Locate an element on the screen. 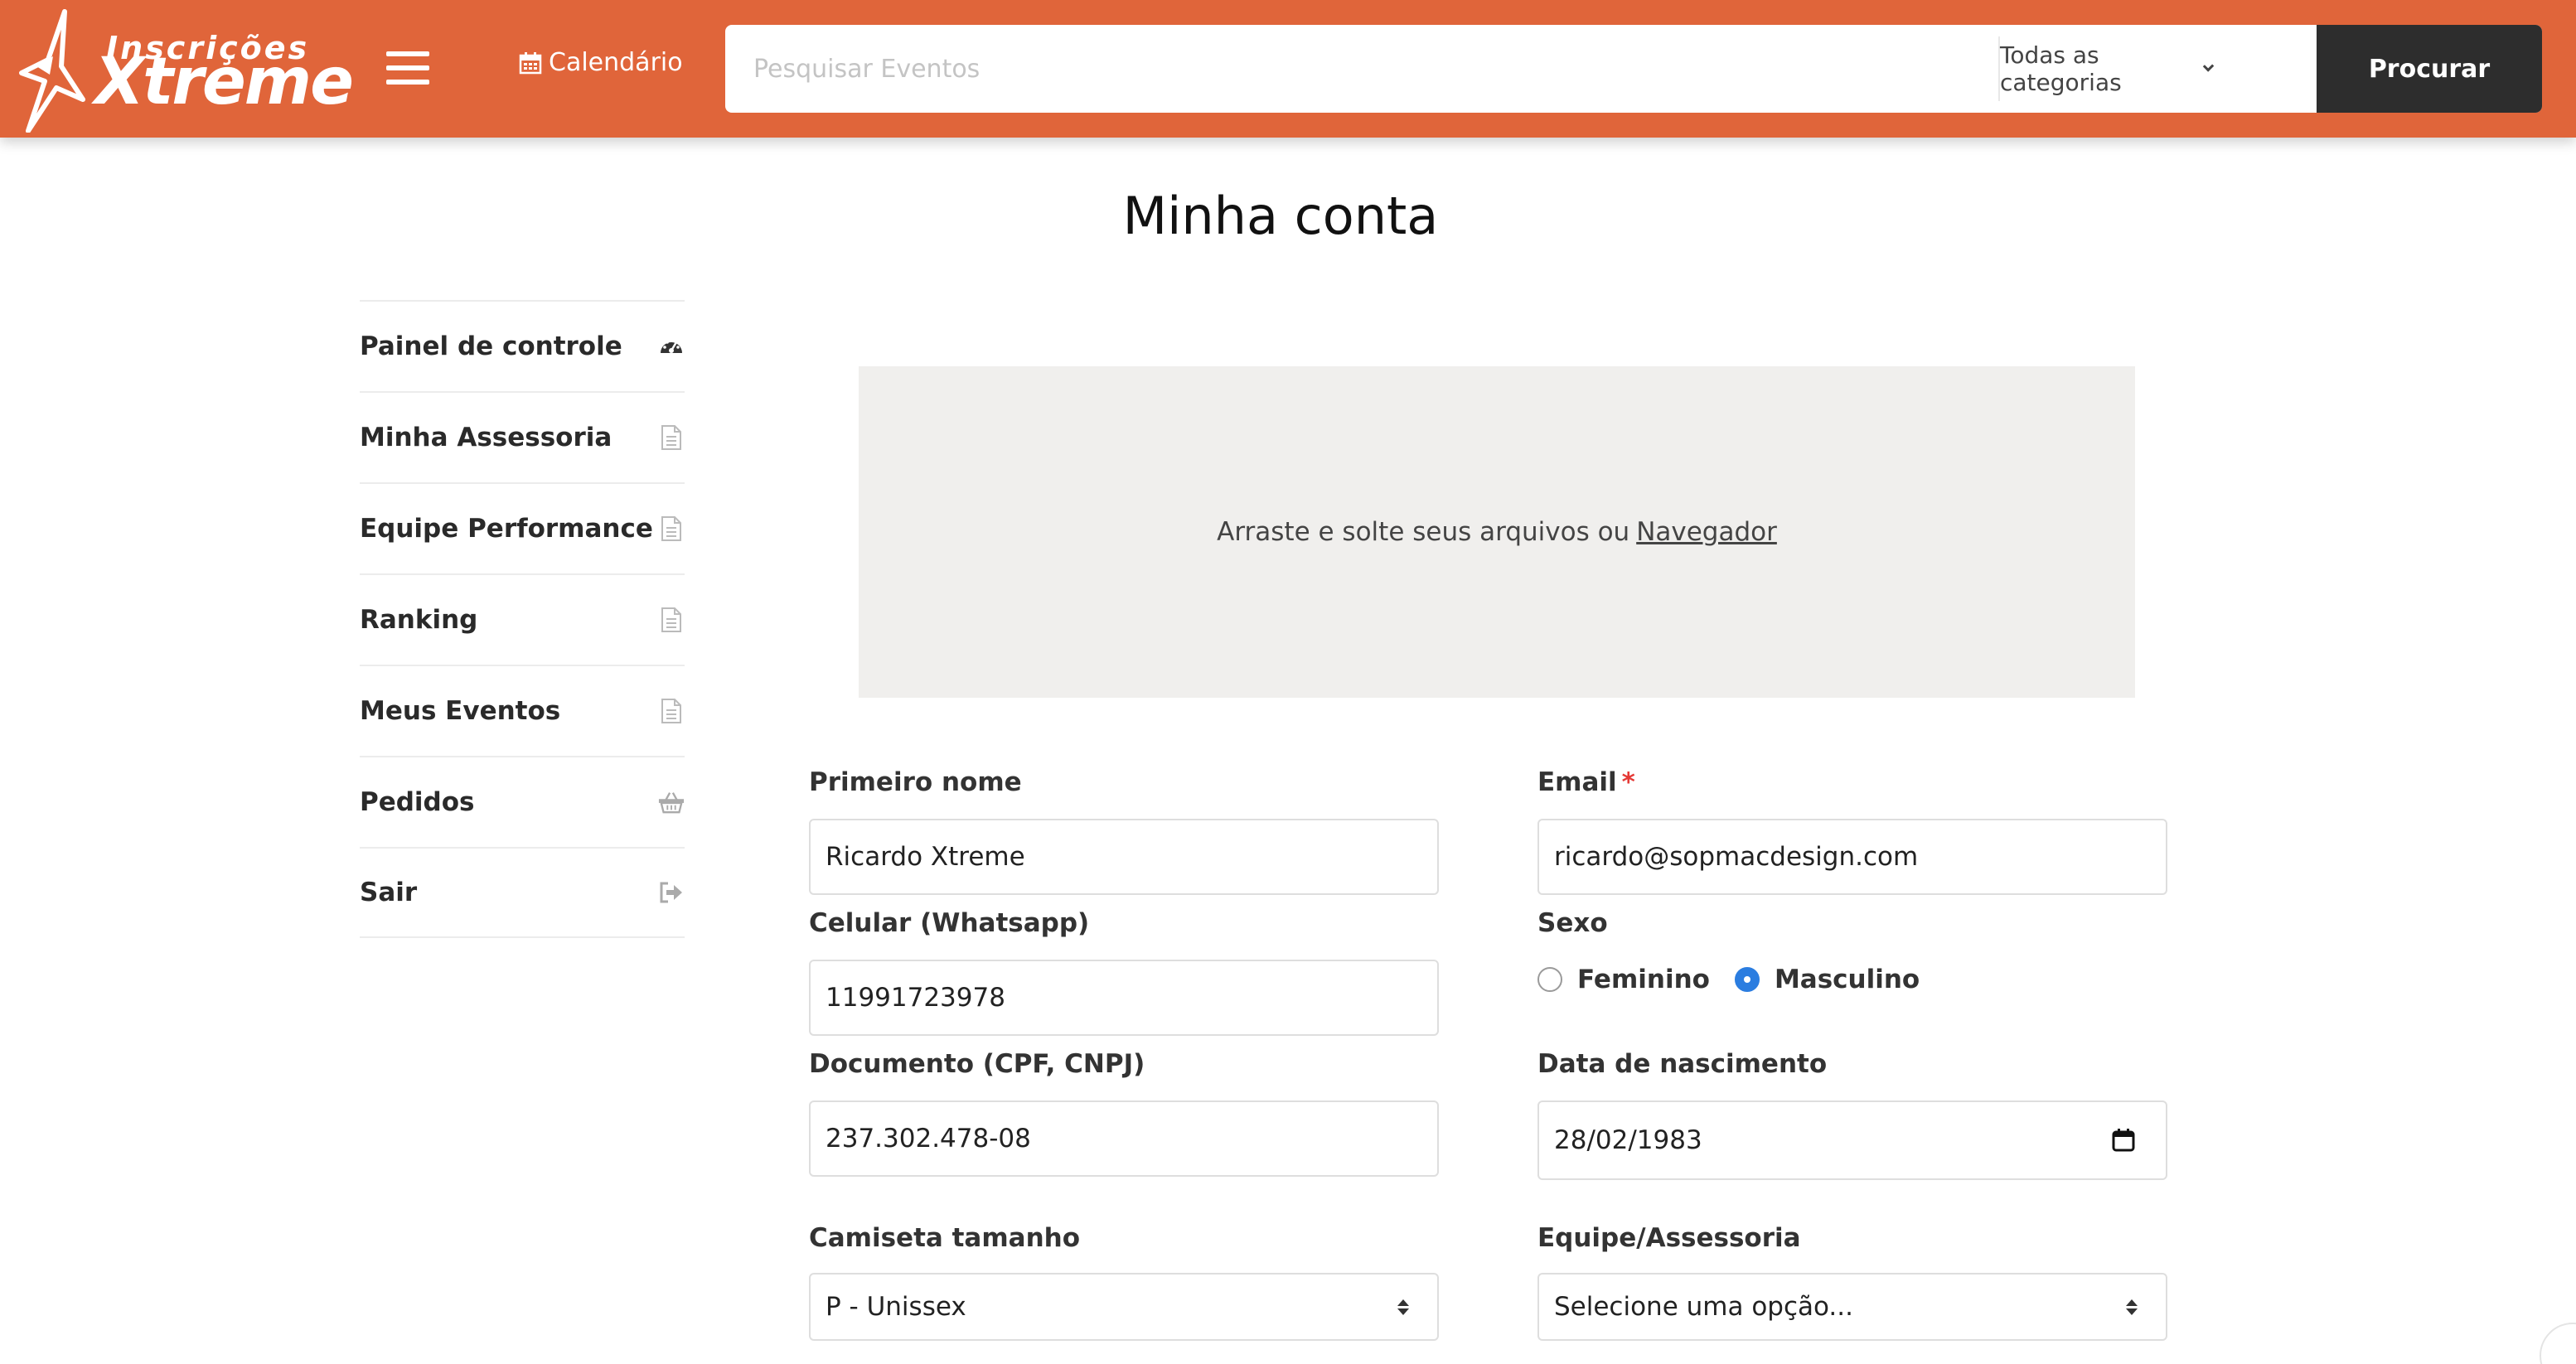 This screenshot has width=2576, height=1364. search-button: Procurar is located at coordinates (2429, 69).